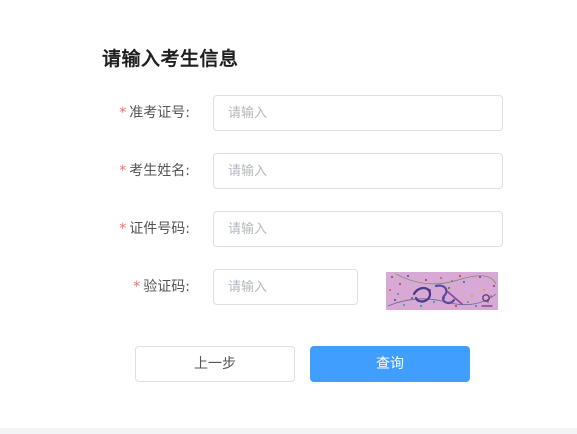  I want to click on captcha-image, so click(442, 291).